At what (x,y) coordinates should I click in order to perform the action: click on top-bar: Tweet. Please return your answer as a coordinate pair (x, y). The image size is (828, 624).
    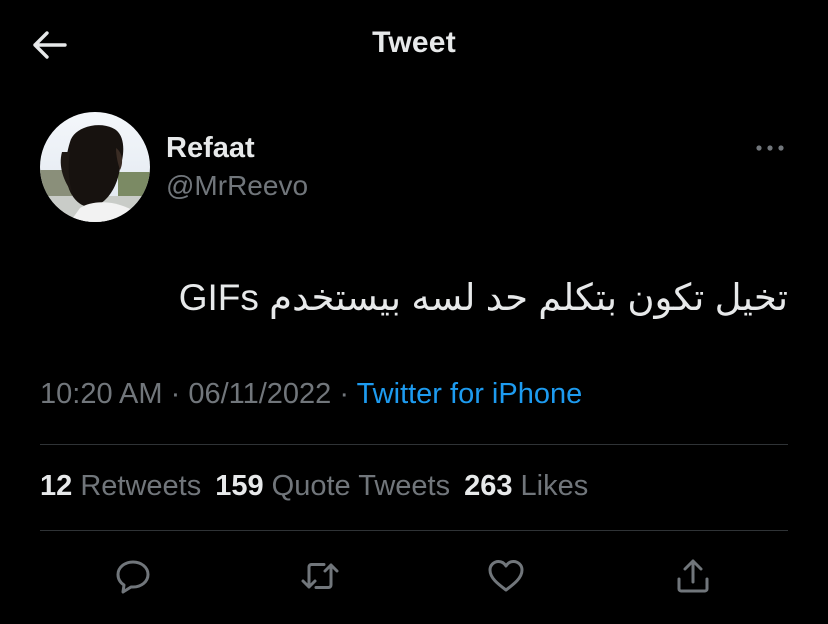
    Looking at the image, I should click on (414, 45).